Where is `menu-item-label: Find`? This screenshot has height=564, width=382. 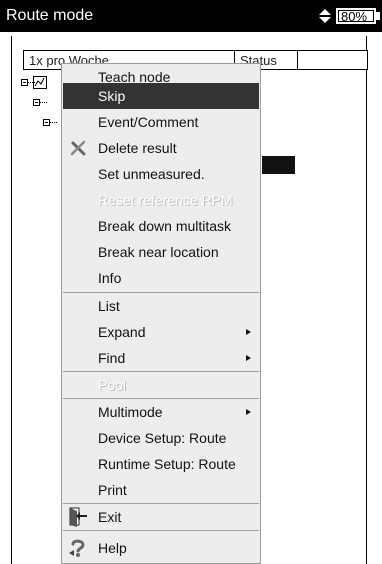 menu-item-label: Find is located at coordinates (112, 358).